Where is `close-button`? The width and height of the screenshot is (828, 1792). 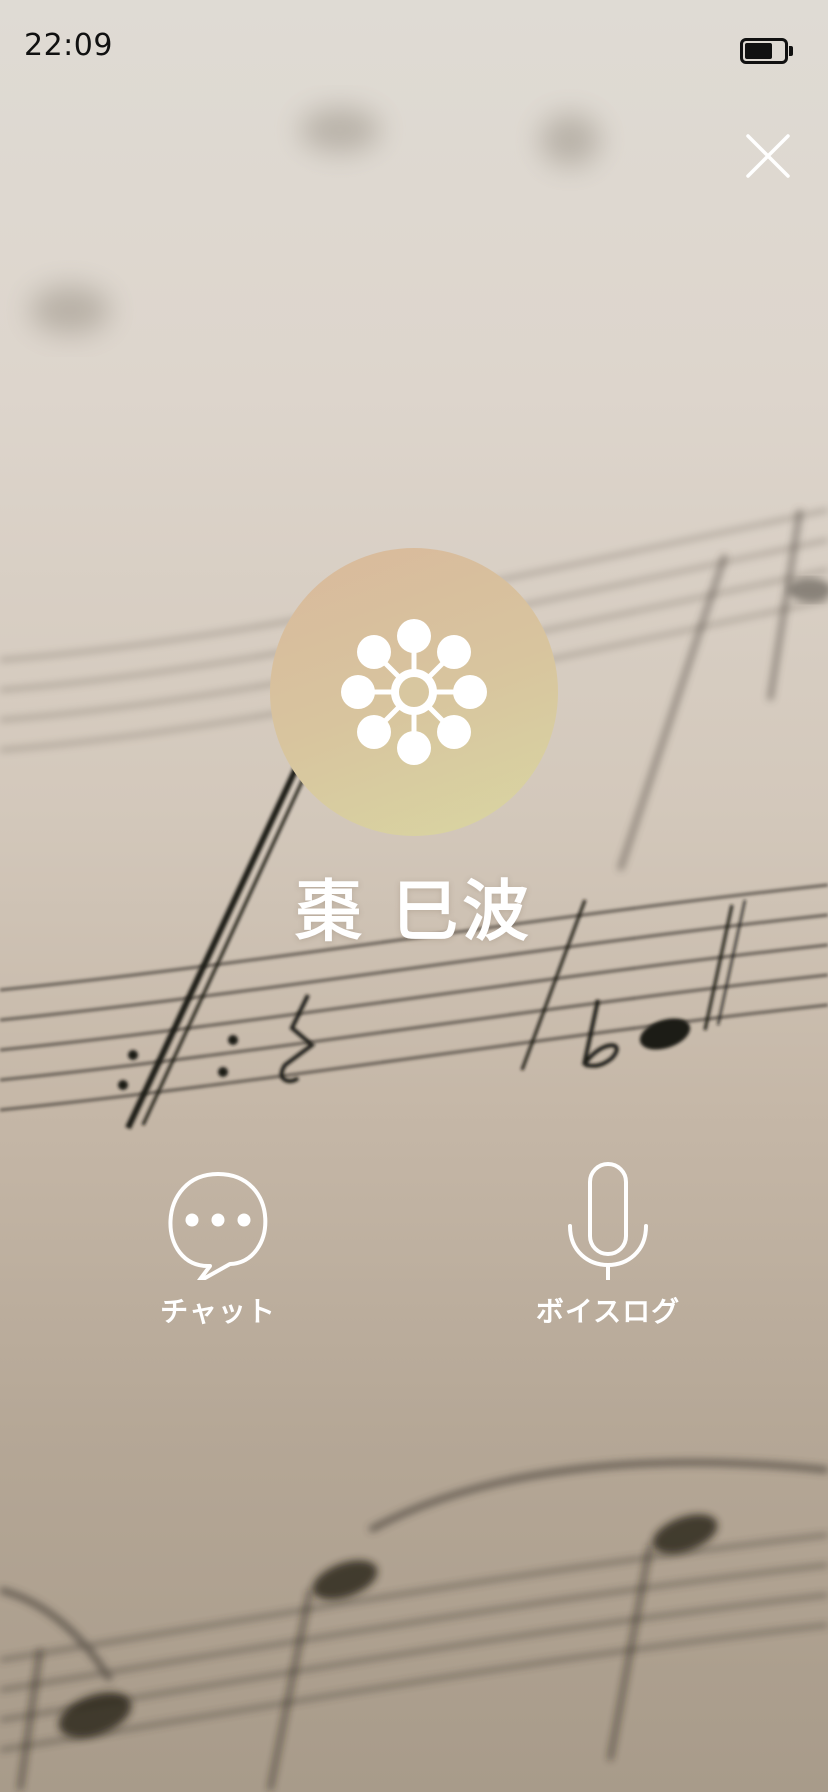
close-button is located at coordinates (768, 156).